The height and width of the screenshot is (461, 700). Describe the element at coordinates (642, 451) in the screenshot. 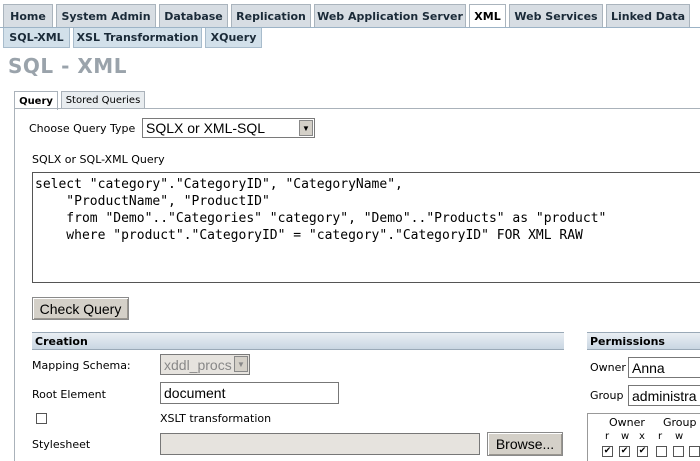

I see `perm-owner-x-checkbox: ✔` at that location.